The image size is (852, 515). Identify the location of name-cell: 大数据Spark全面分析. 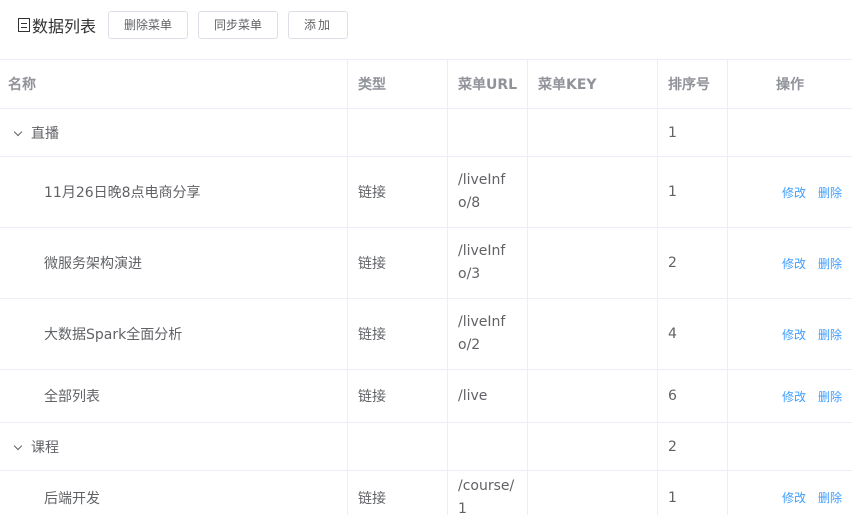
(174, 334).